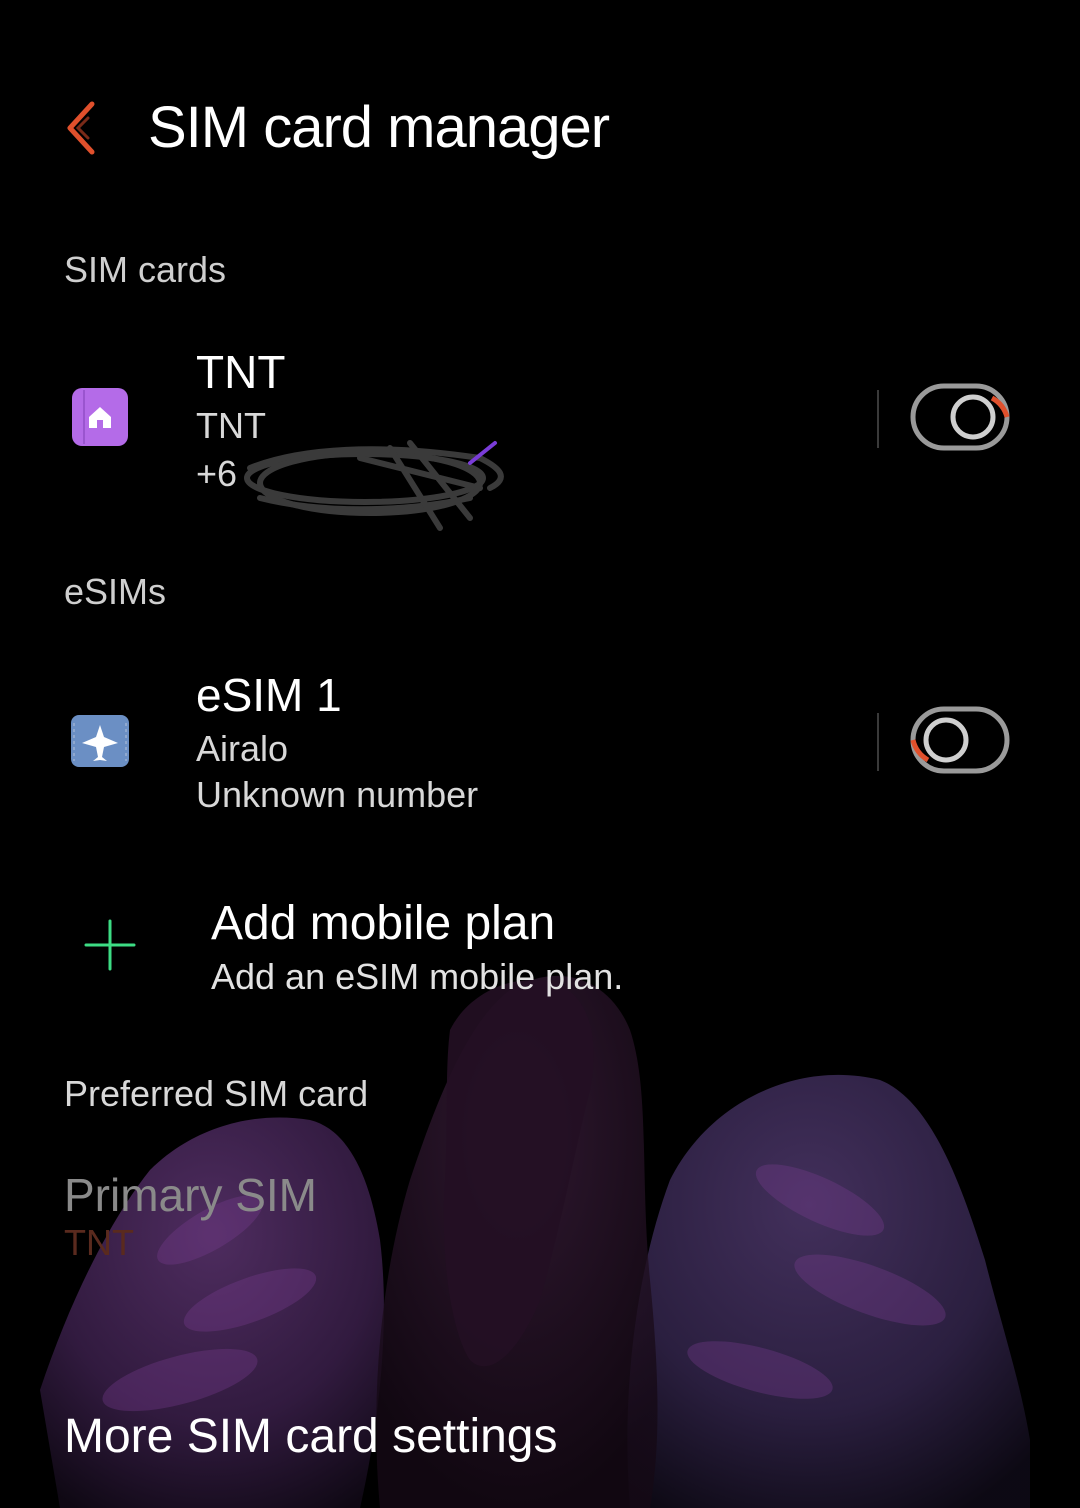 The image size is (1080, 1508). I want to click on section-header-preferred: Preferred SIM card, so click(216, 1093).